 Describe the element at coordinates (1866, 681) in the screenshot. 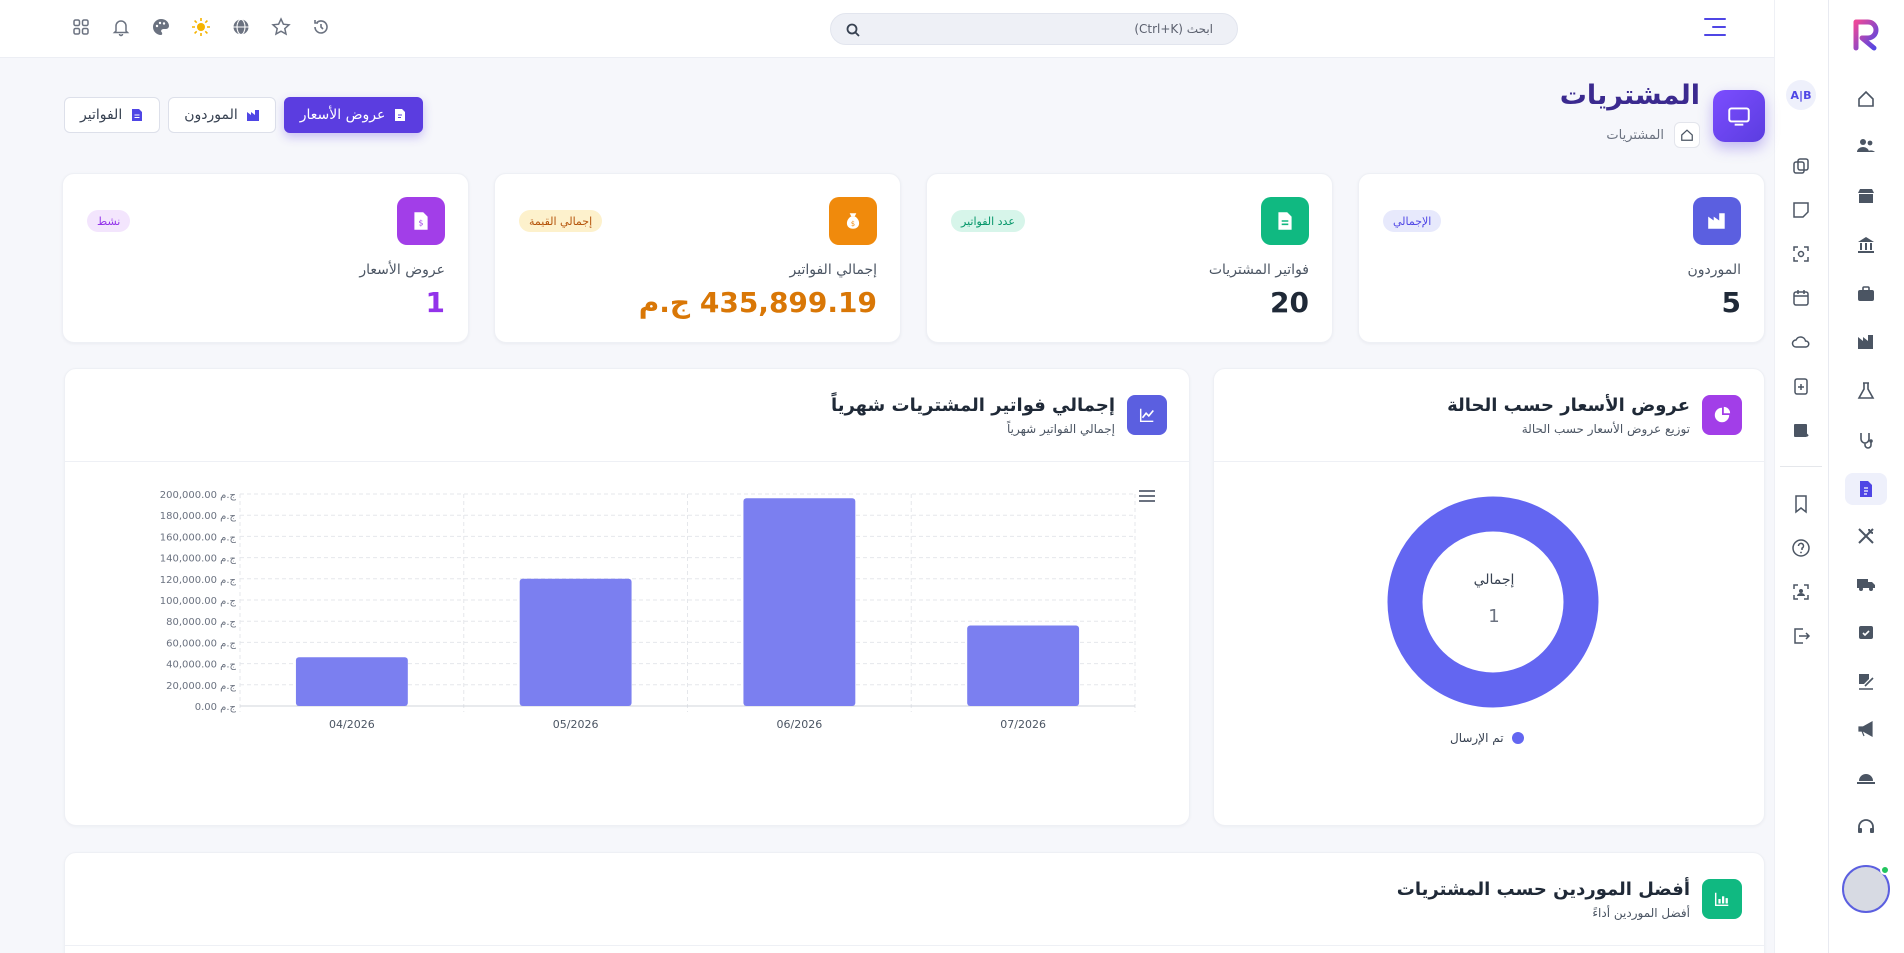

I see `signature-icon` at that location.